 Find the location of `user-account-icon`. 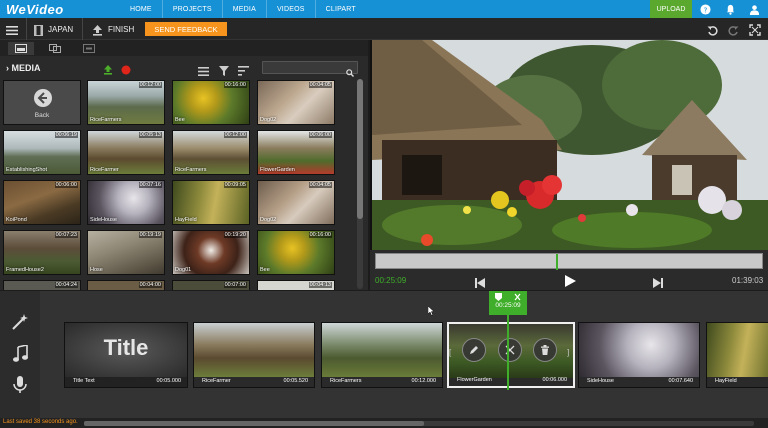

user-account-icon is located at coordinates (754, 9).